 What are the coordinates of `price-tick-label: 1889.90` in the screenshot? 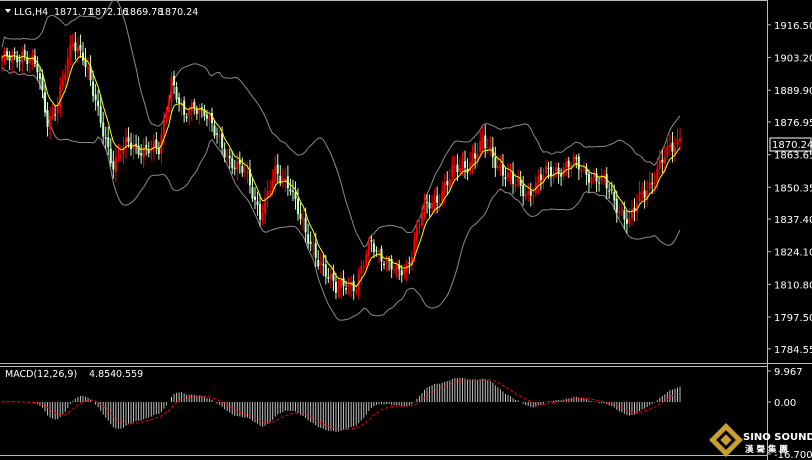 It's located at (793, 91).